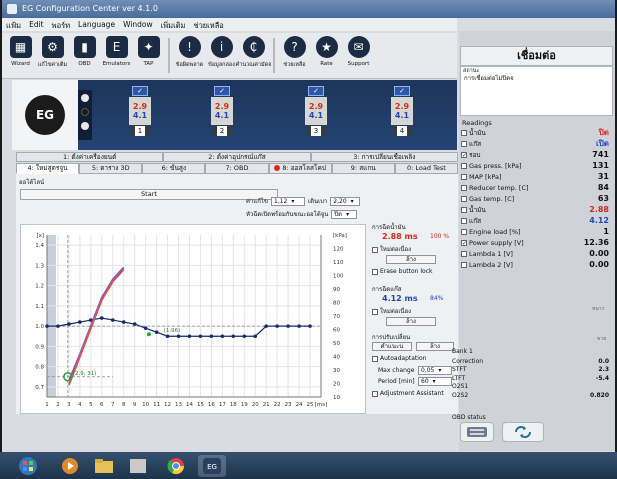  Describe the element at coordinates (294, 55) in the screenshot. I see `toolbar-button: ? ช่วยเหลือ` at that location.